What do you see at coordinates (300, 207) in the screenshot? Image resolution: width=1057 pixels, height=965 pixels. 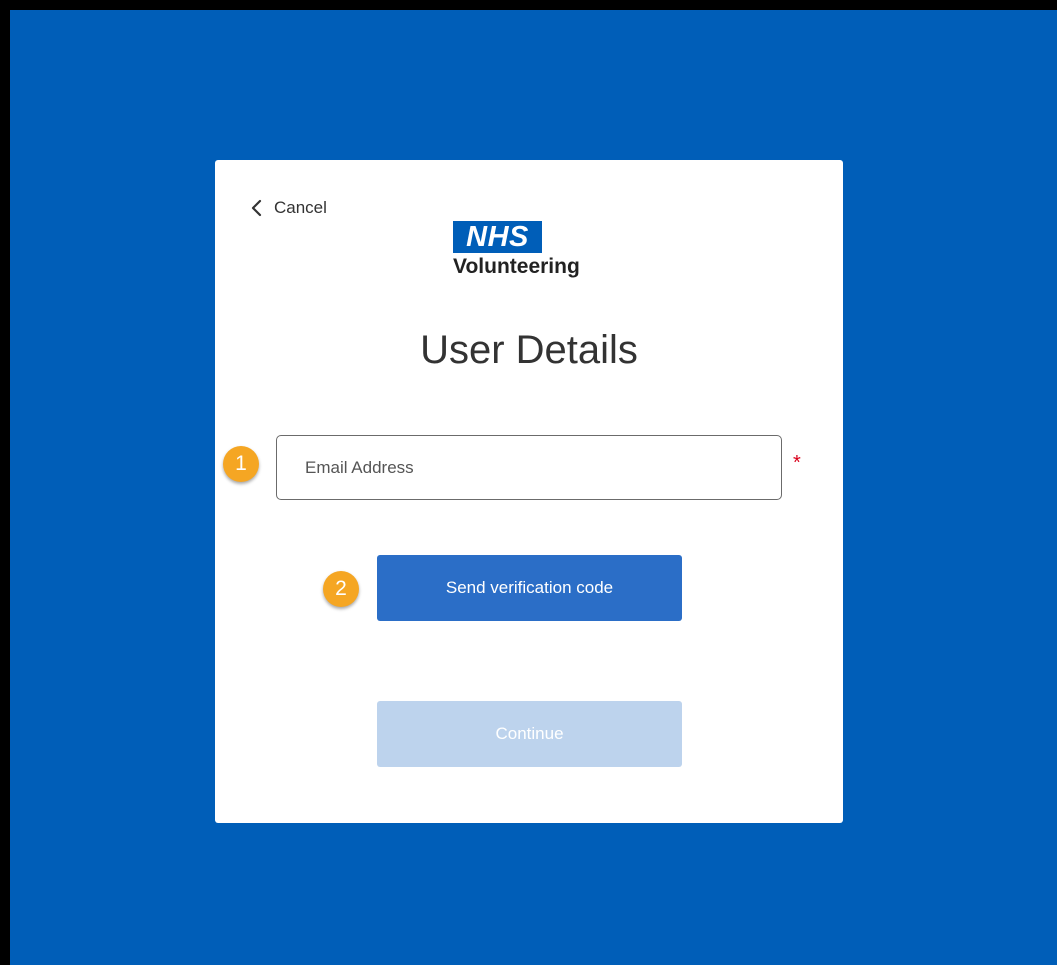 I see `cancel-label: Cancel` at bounding box center [300, 207].